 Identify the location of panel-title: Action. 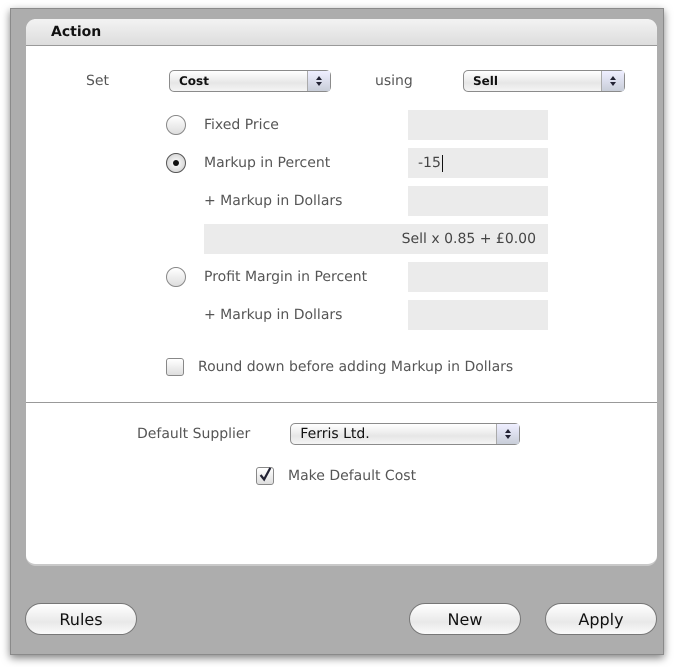
(76, 32).